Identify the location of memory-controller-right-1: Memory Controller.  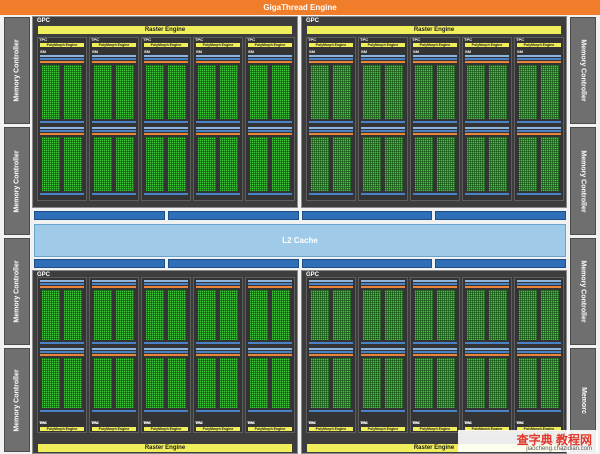
(583, 70).